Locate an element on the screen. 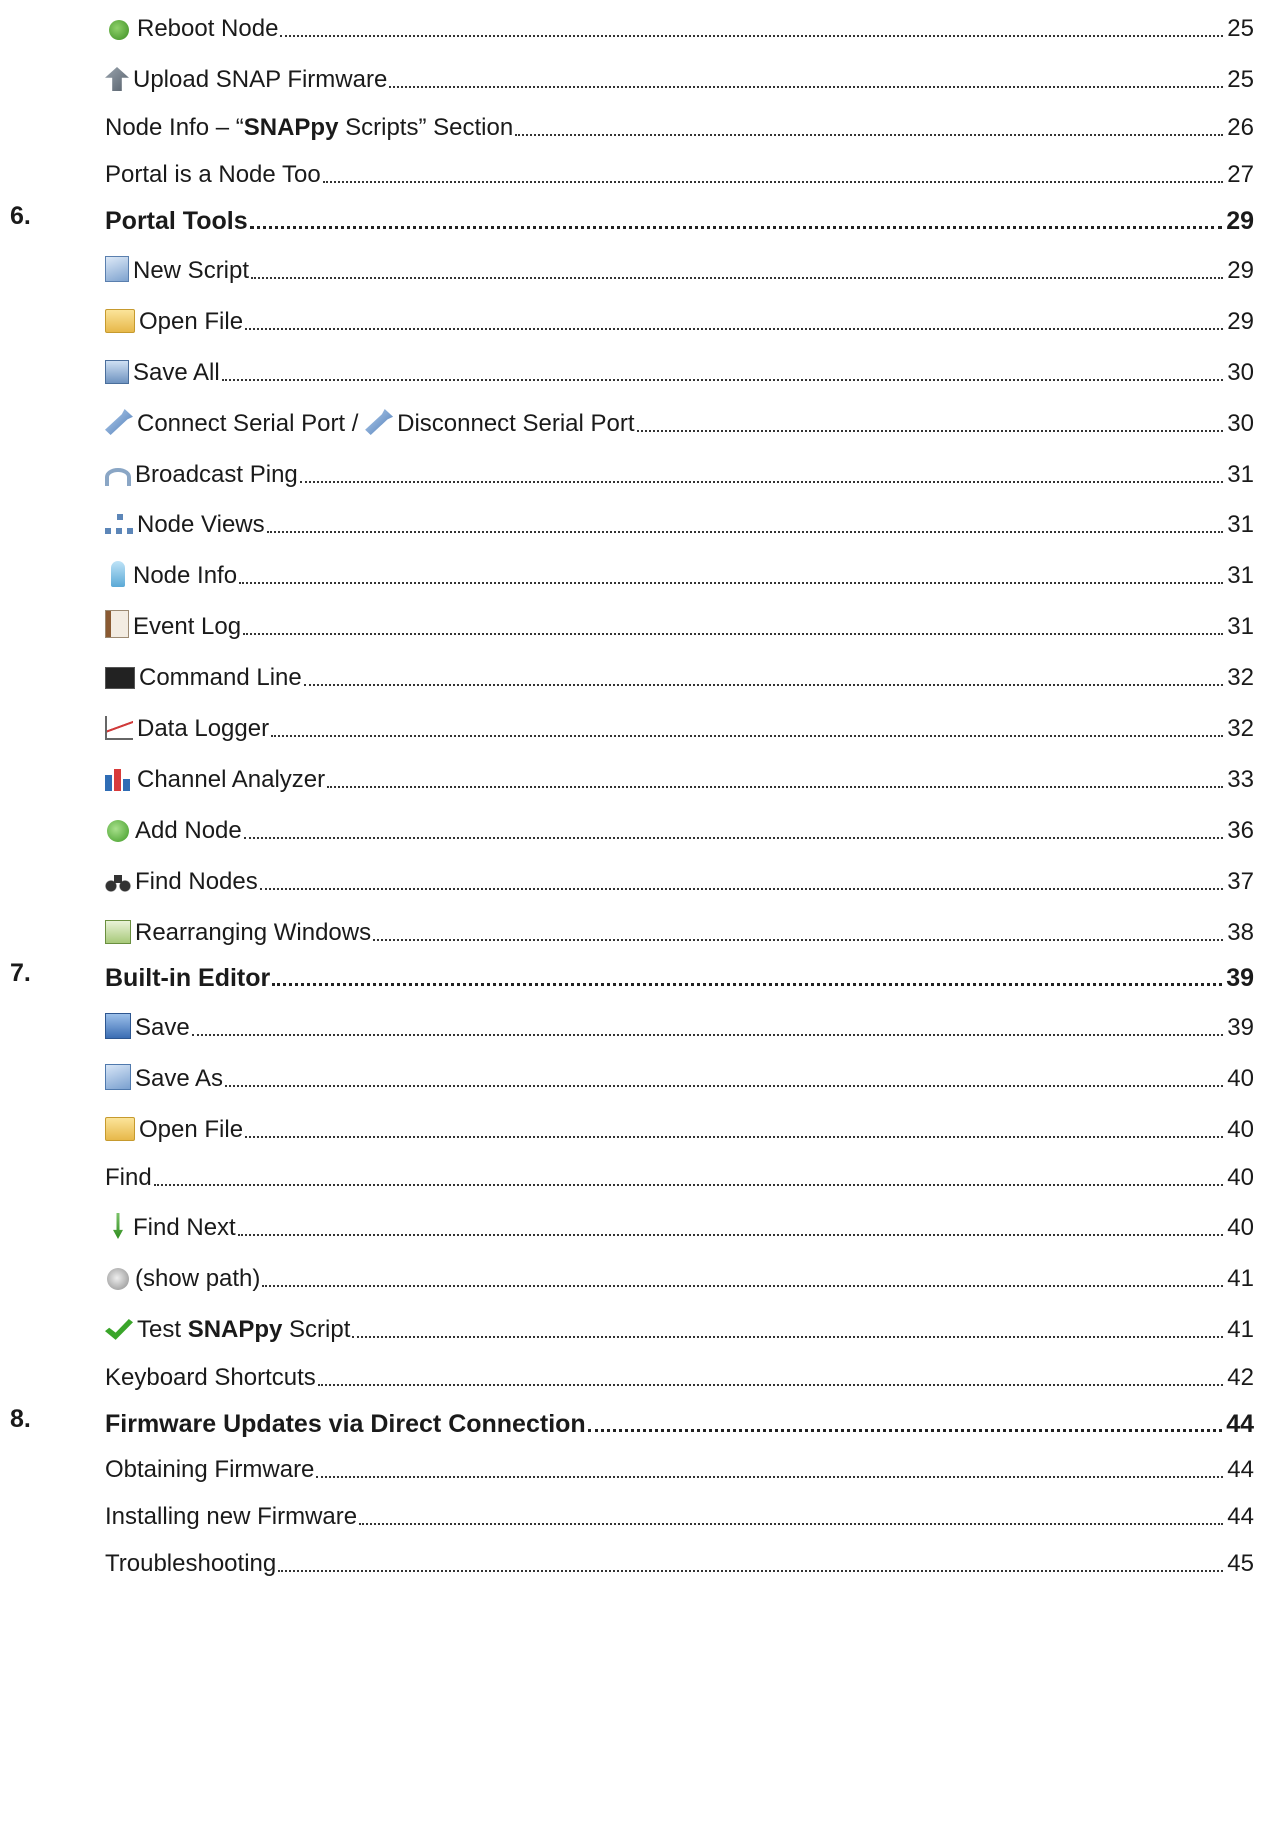  page-number: 27 is located at coordinates (1240, 174).